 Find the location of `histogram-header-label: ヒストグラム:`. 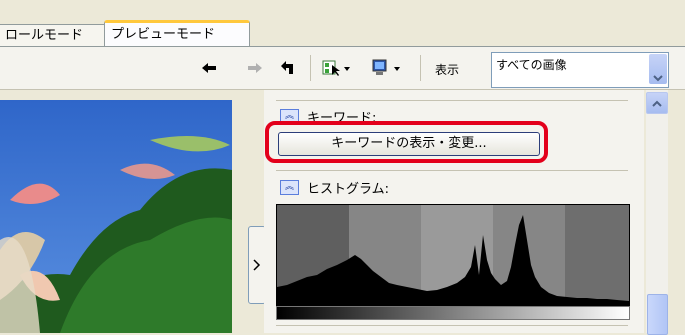

histogram-header-label: ヒストグラム: is located at coordinates (348, 189).